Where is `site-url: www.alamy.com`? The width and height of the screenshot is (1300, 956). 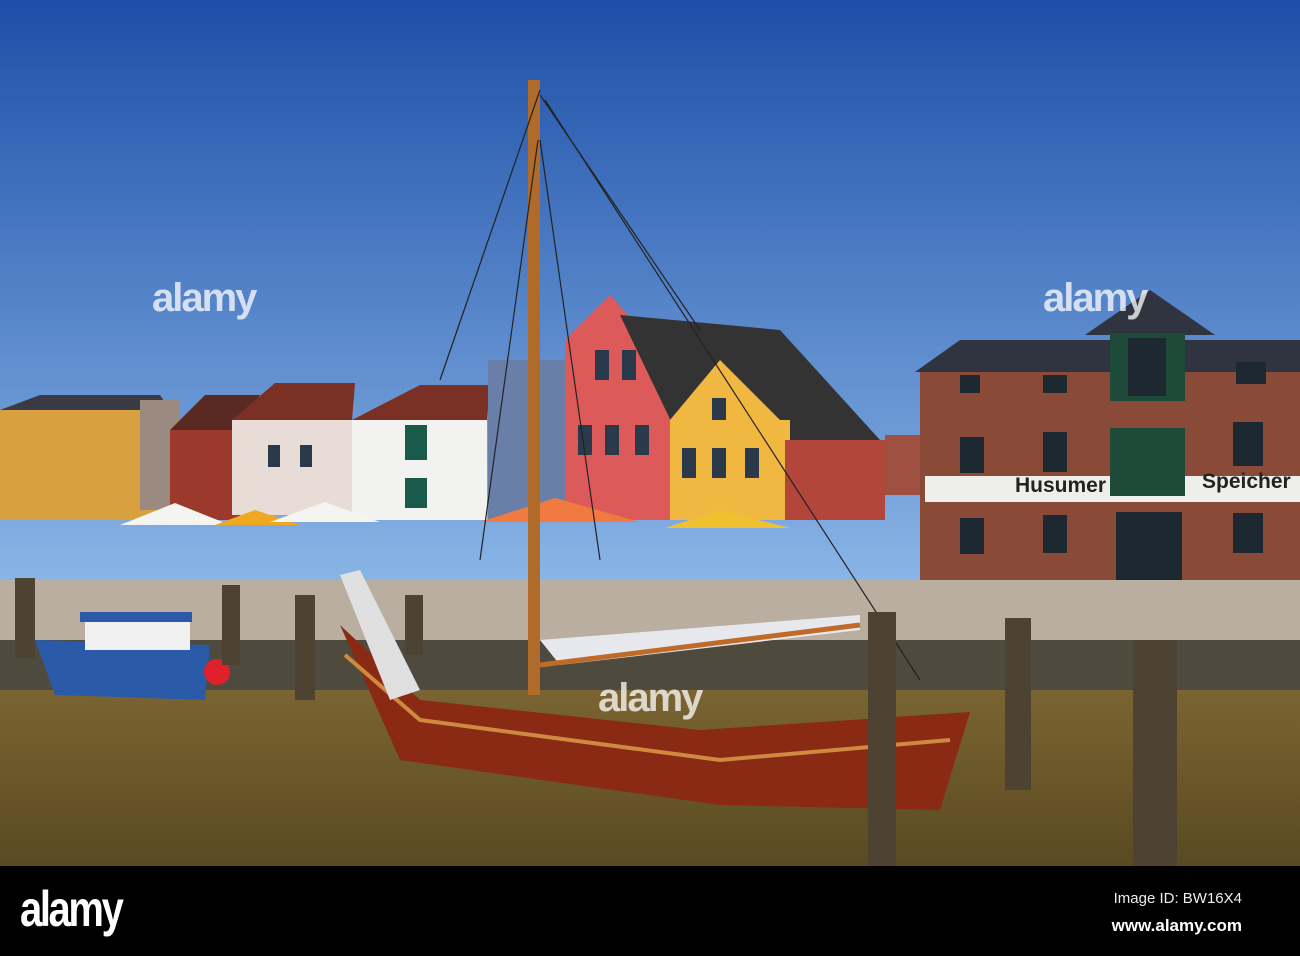
site-url: www.alamy.com is located at coordinates (1177, 926).